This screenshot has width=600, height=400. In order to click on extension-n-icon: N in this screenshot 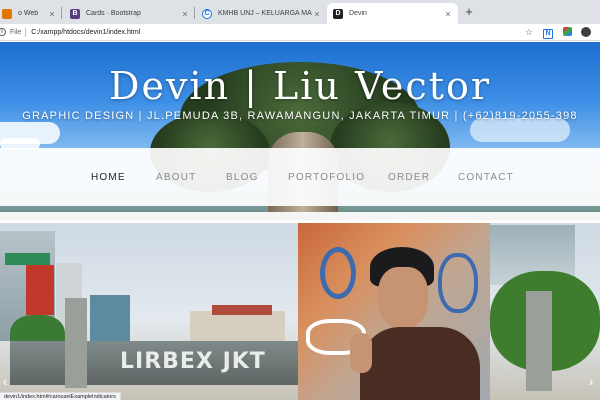, I will do `click(548, 33)`.